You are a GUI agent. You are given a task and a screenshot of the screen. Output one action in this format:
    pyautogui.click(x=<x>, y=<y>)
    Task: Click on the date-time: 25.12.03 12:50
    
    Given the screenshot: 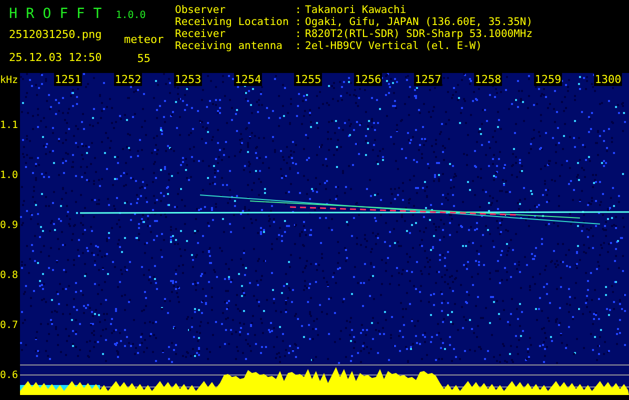 What is the action you would take?
    pyautogui.click(x=56, y=58)
    